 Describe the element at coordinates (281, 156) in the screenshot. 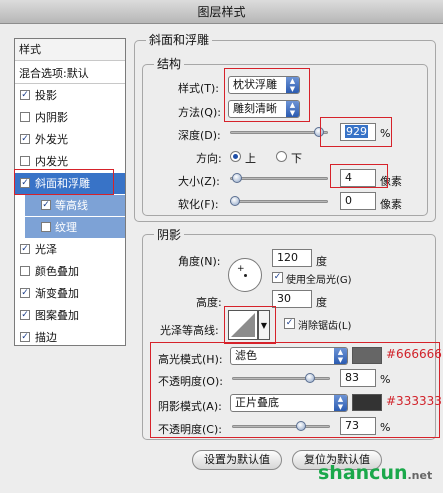

I see `direction-down-radio` at that location.